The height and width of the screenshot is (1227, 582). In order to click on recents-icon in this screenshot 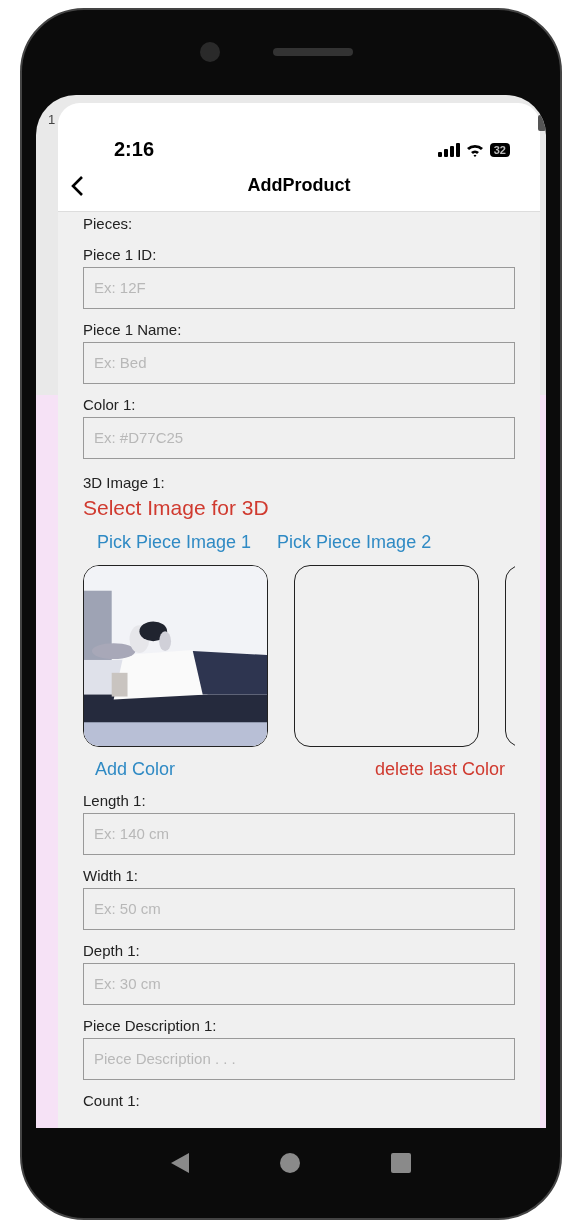, I will do `click(400, 1163)`.